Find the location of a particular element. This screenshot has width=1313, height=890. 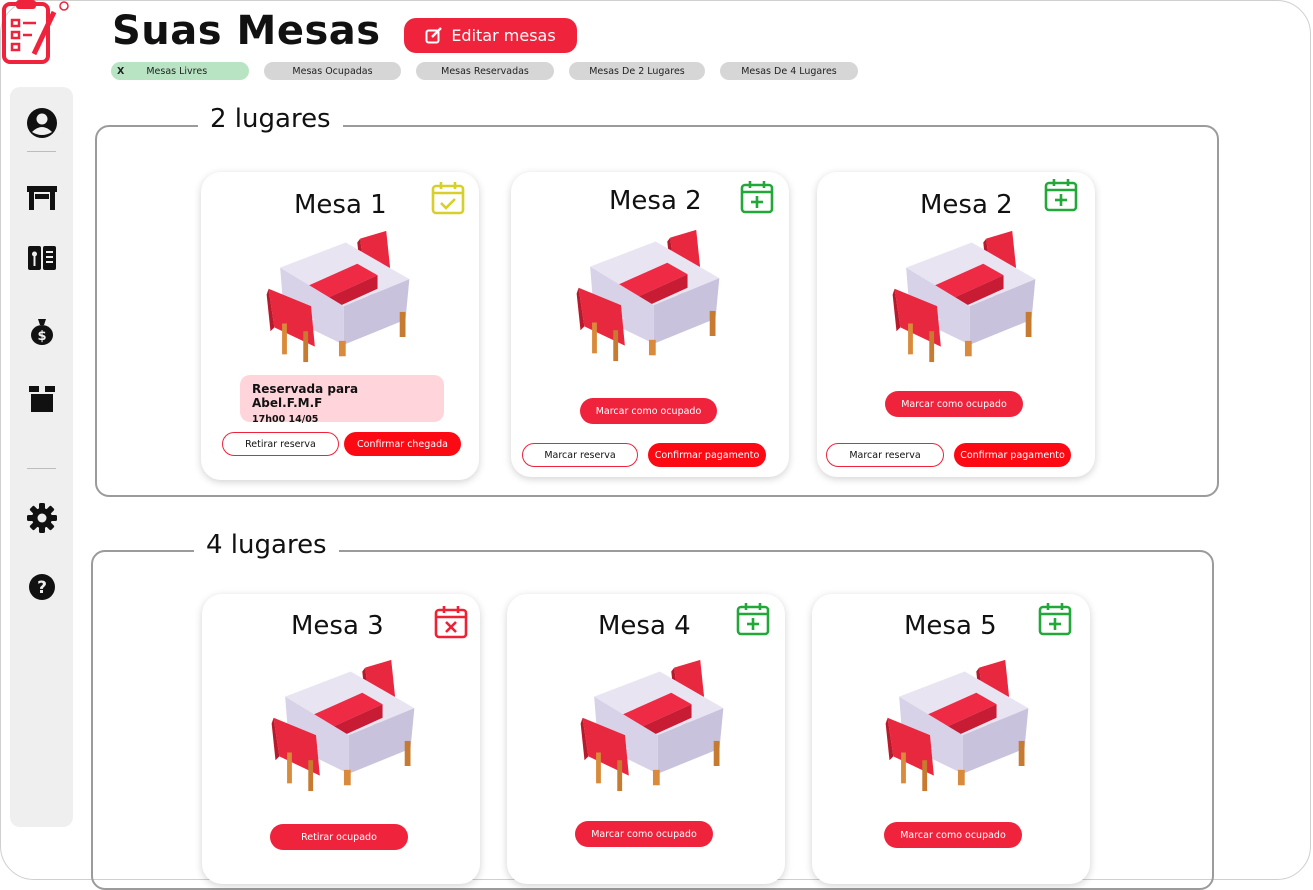

filter-label: Mesas Reservadas is located at coordinates (485, 71).